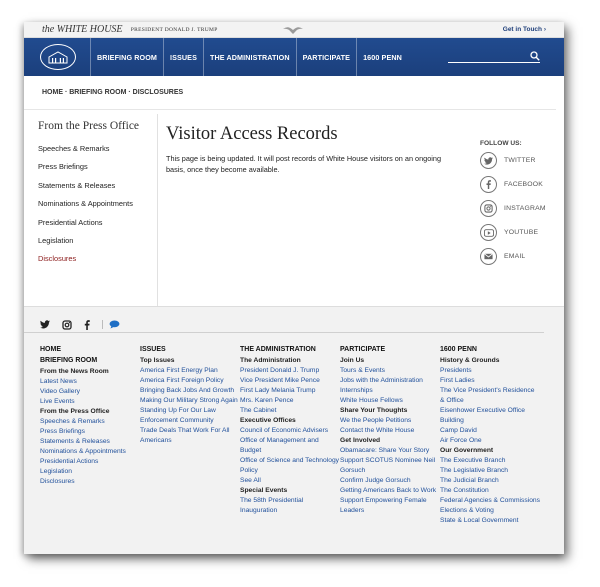 The height and width of the screenshot is (587, 600). What do you see at coordinates (158, 92) in the screenshot?
I see `breadcrumb-disclosures: DISCLOSURES` at bounding box center [158, 92].